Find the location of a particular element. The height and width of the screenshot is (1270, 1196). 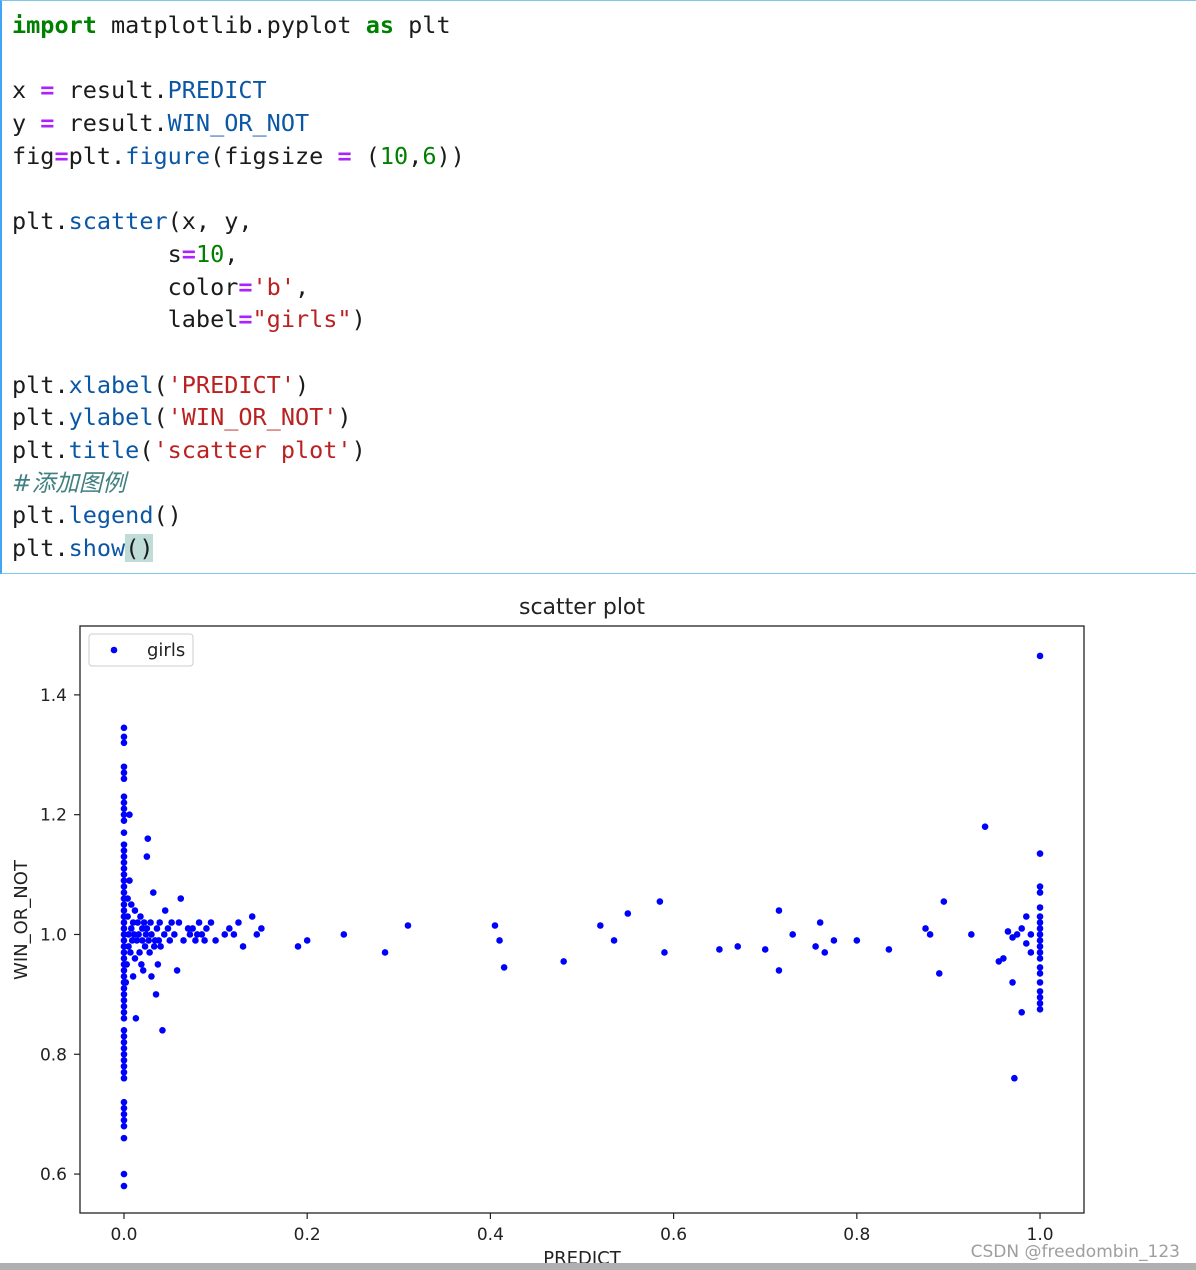

code-line: plt.scatter(x, y, is located at coordinates (238, 221).